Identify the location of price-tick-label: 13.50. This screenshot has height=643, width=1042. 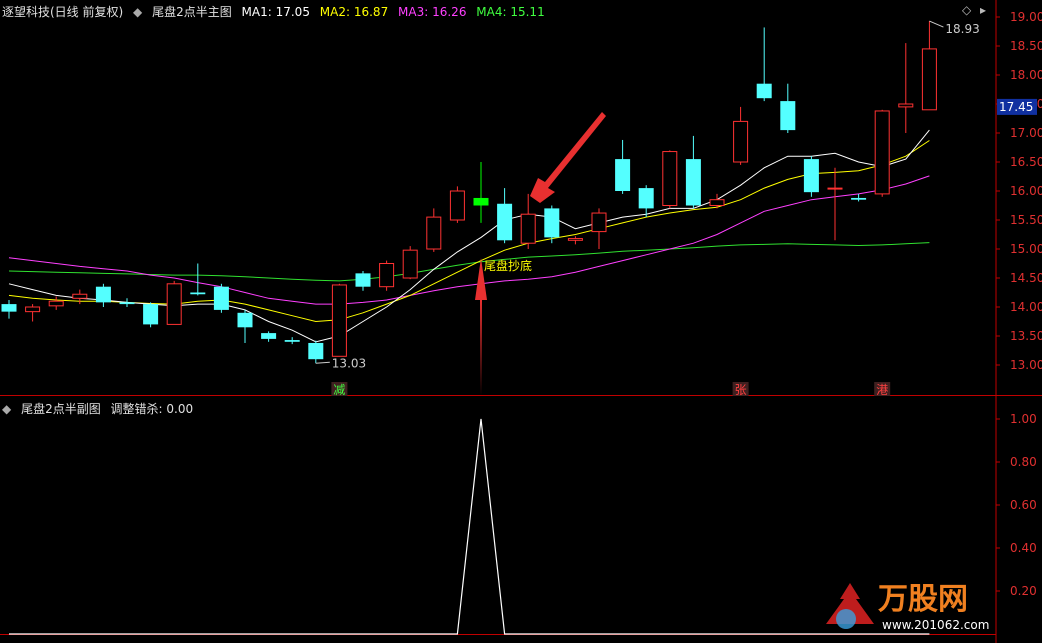
(1026, 336).